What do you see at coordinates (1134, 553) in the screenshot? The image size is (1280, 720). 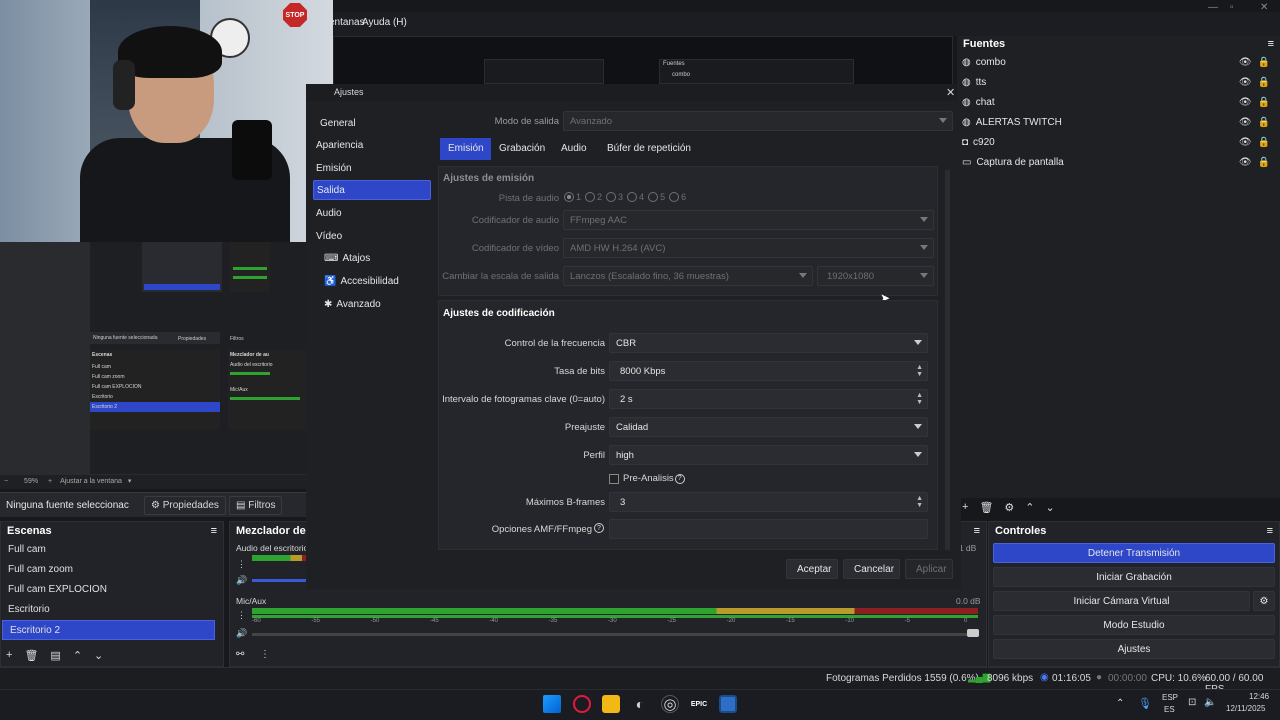 I see `stop-stream-button: Detener Transmisión` at bounding box center [1134, 553].